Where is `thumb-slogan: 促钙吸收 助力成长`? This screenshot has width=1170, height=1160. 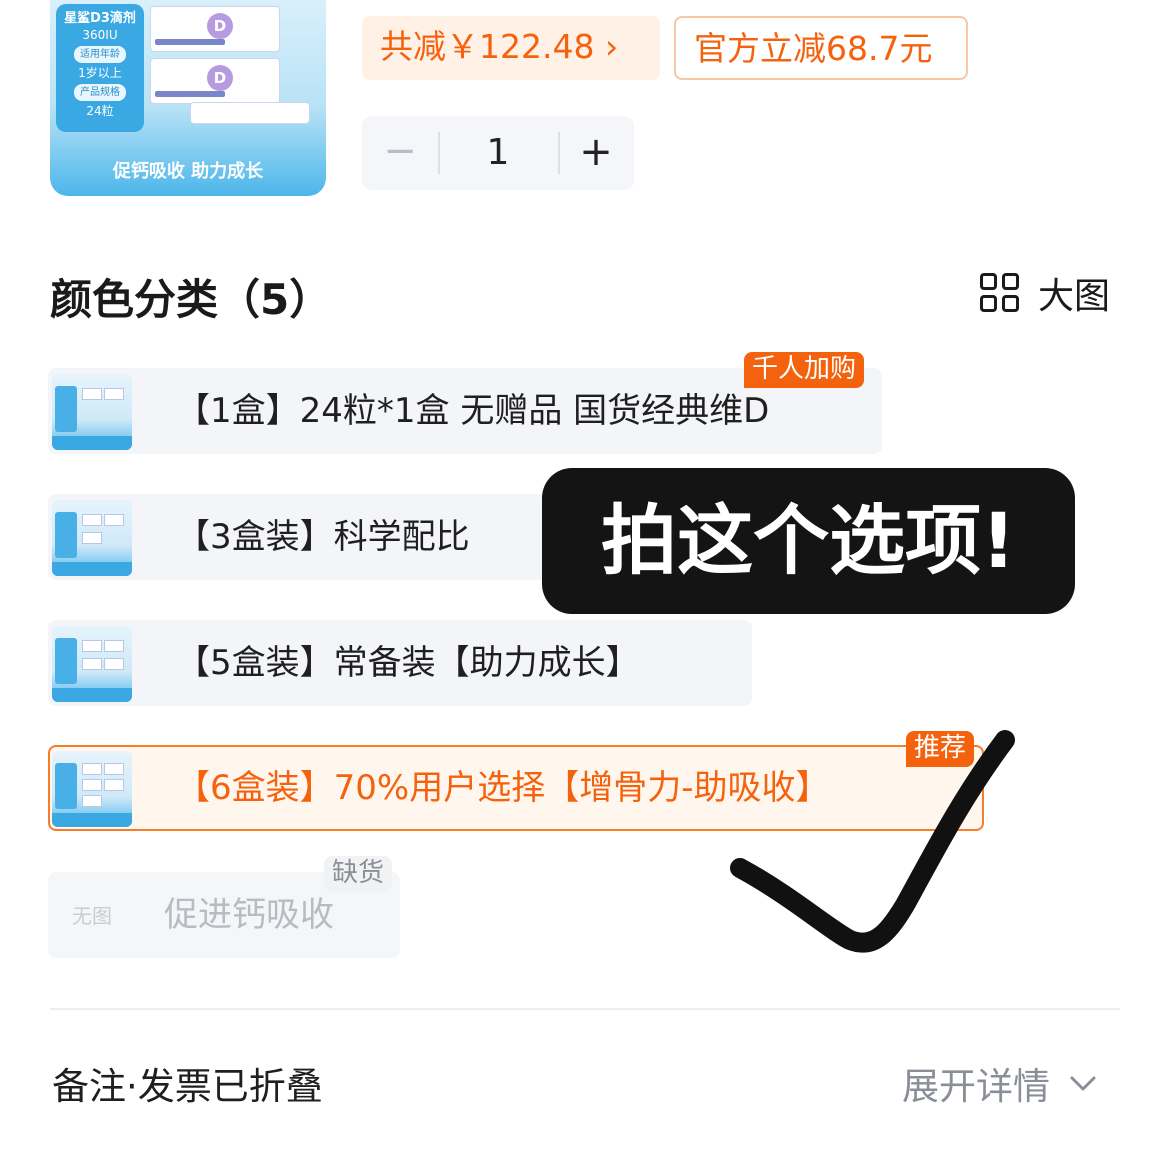
thumb-slogan: 促钙吸收 助力成长 is located at coordinates (188, 171).